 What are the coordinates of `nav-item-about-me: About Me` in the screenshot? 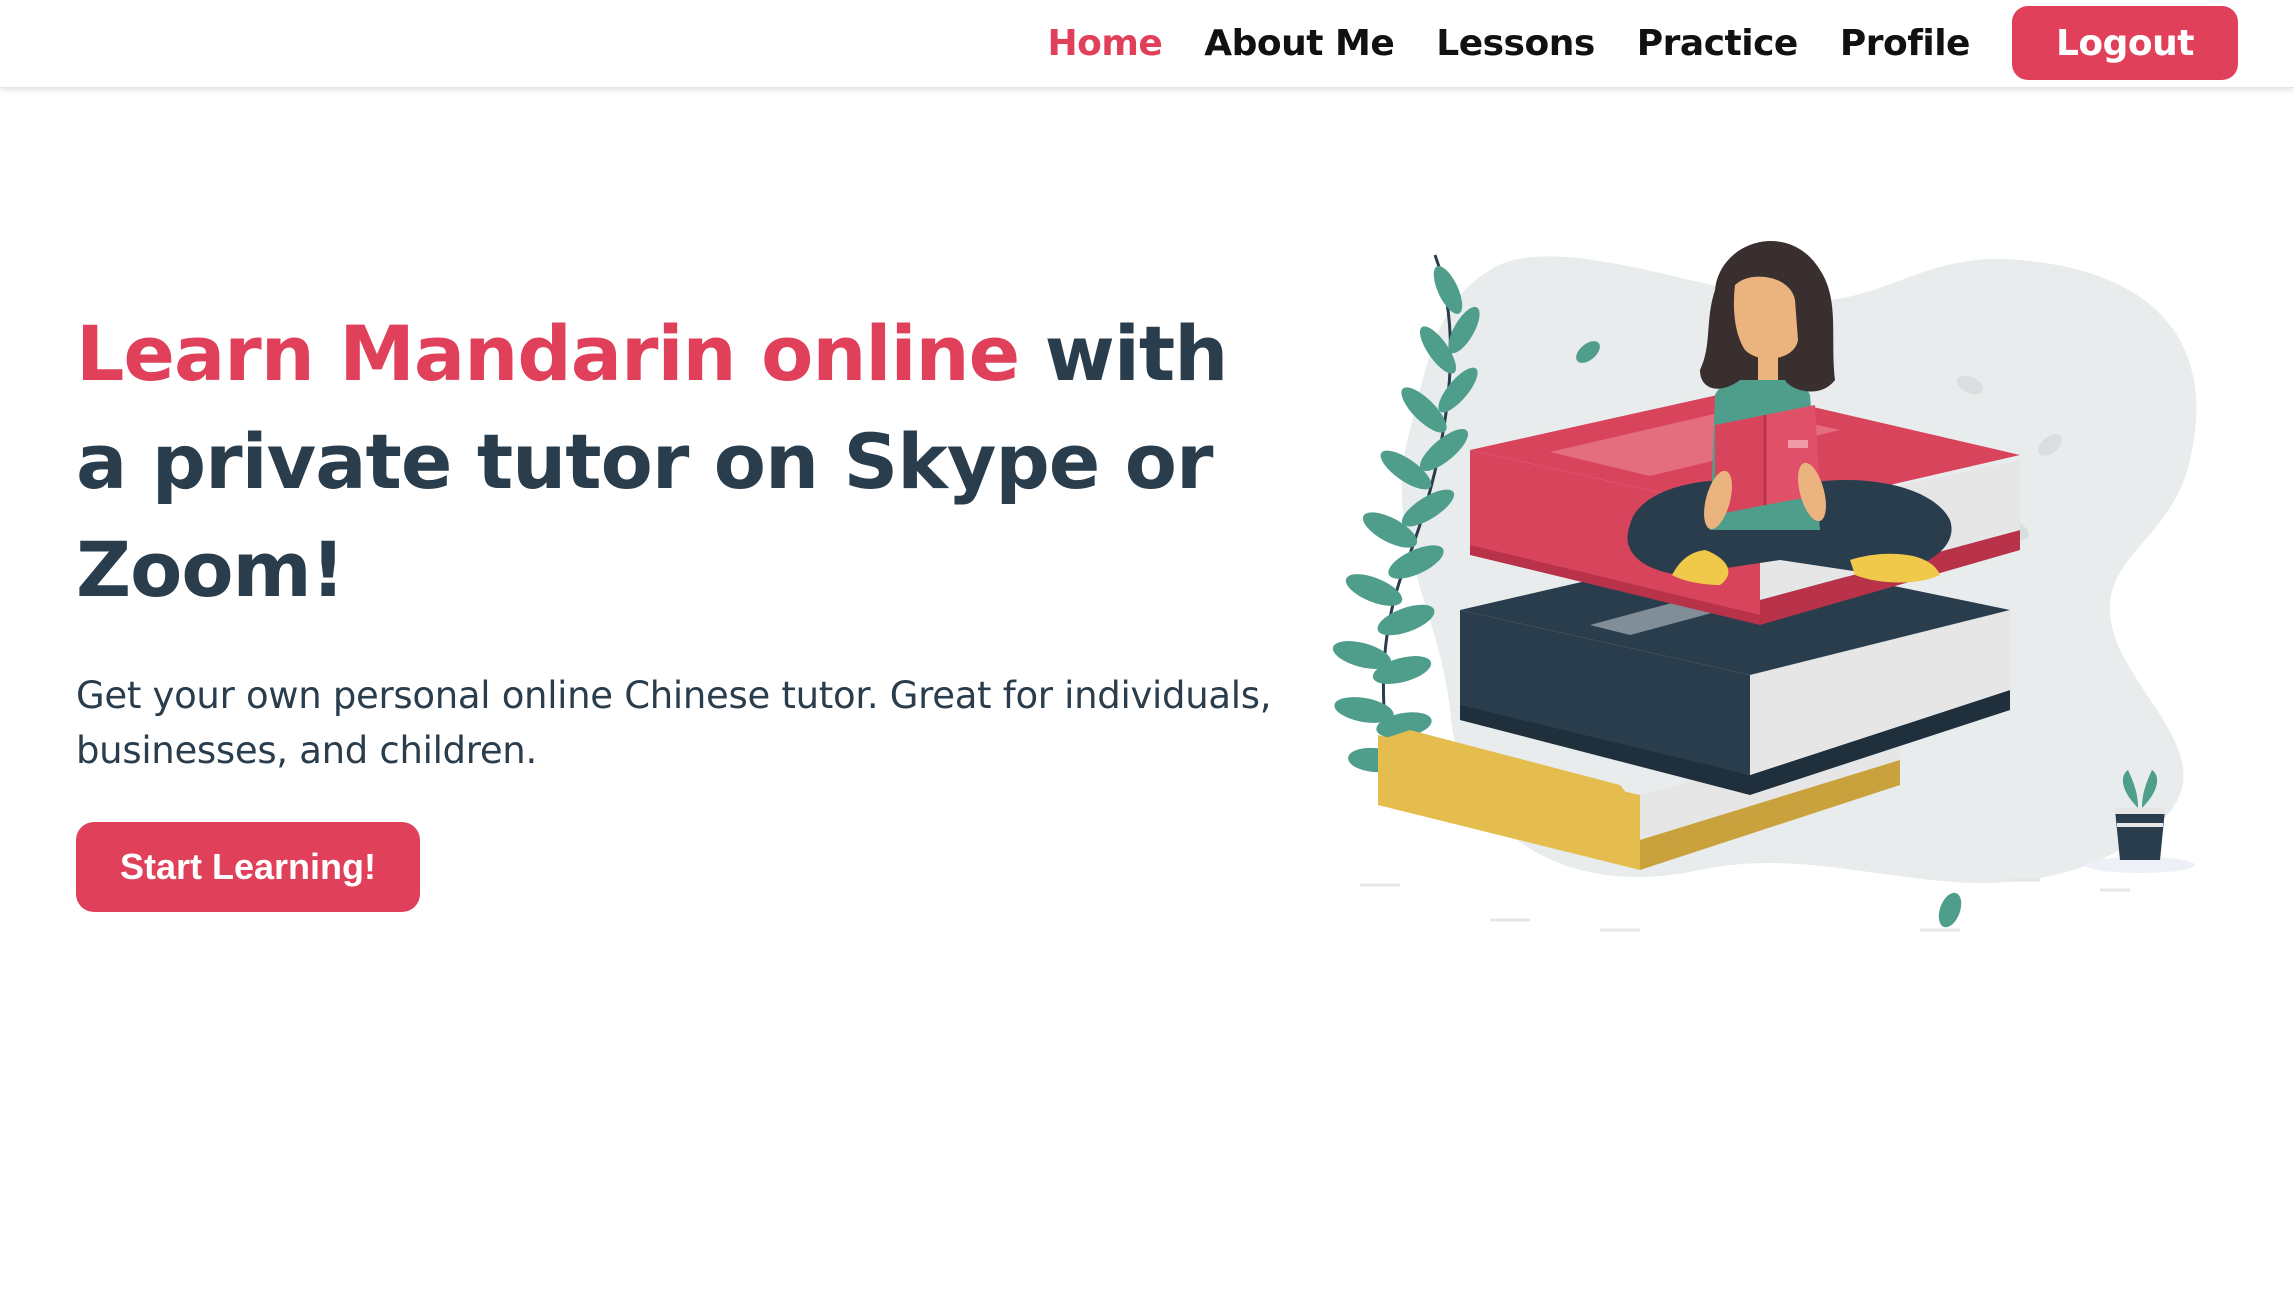 It's located at (1299, 43).